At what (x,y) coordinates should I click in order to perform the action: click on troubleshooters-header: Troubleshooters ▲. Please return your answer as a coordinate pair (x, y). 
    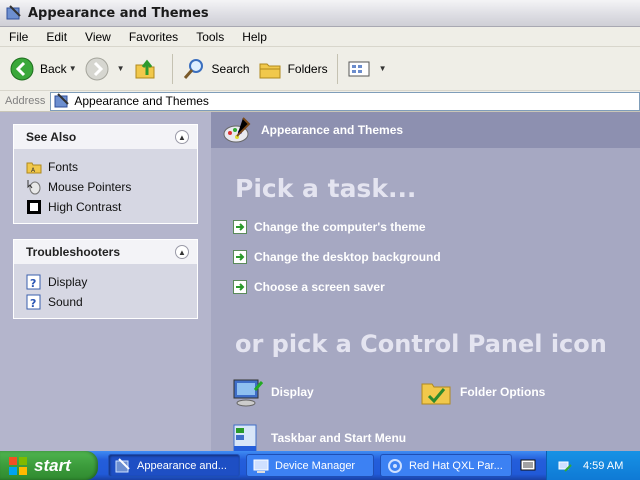
    Looking at the image, I should click on (105, 252).